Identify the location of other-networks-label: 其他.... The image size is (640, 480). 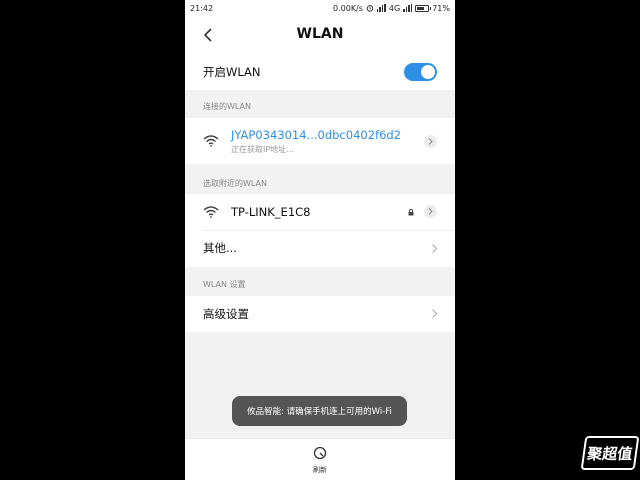
(220, 248).